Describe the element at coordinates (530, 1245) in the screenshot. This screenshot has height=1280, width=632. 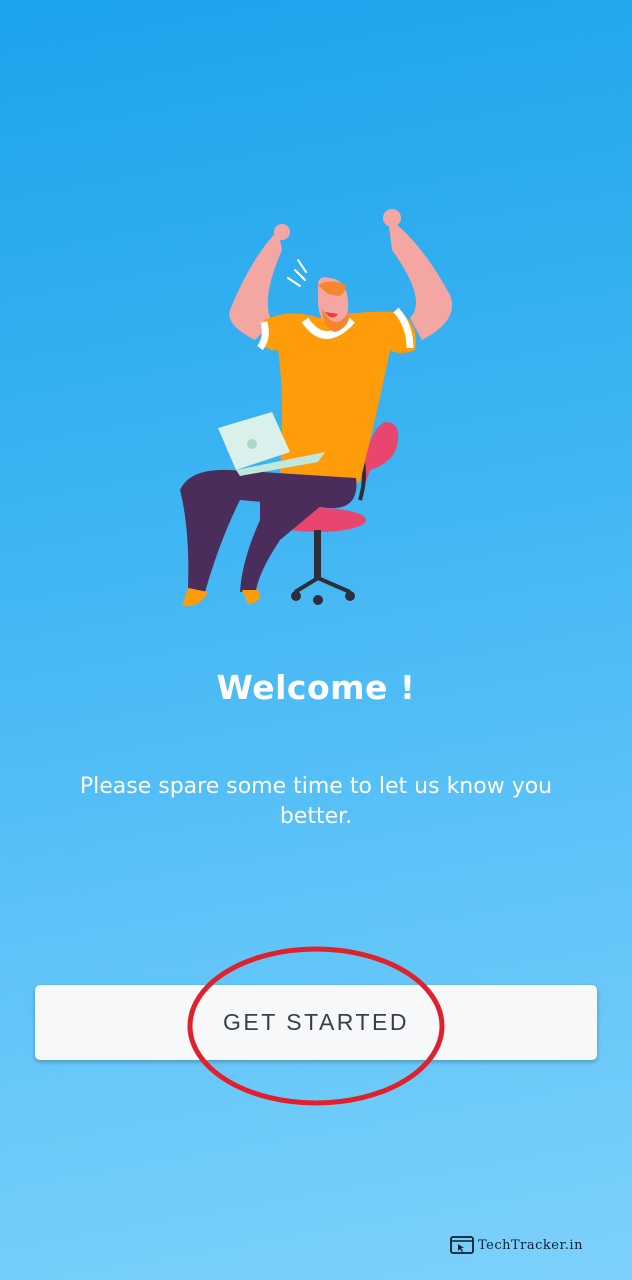
I see `watermark-text: TechTracker.in` at that location.